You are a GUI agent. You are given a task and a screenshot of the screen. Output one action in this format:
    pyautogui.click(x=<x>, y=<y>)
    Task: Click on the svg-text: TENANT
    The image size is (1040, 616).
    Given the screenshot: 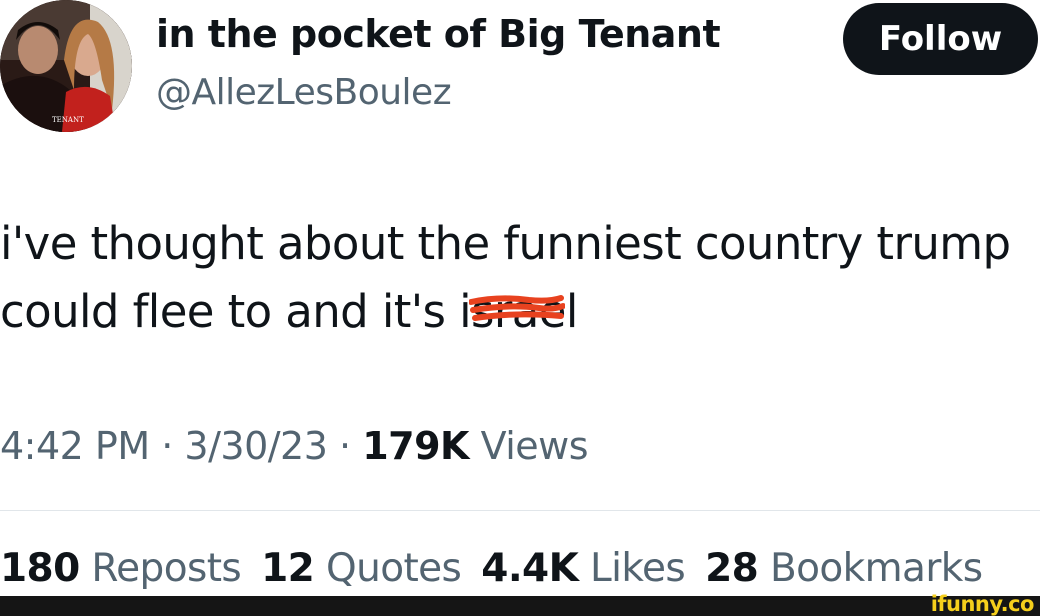 What is the action you would take?
    pyautogui.click(x=68, y=120)
    